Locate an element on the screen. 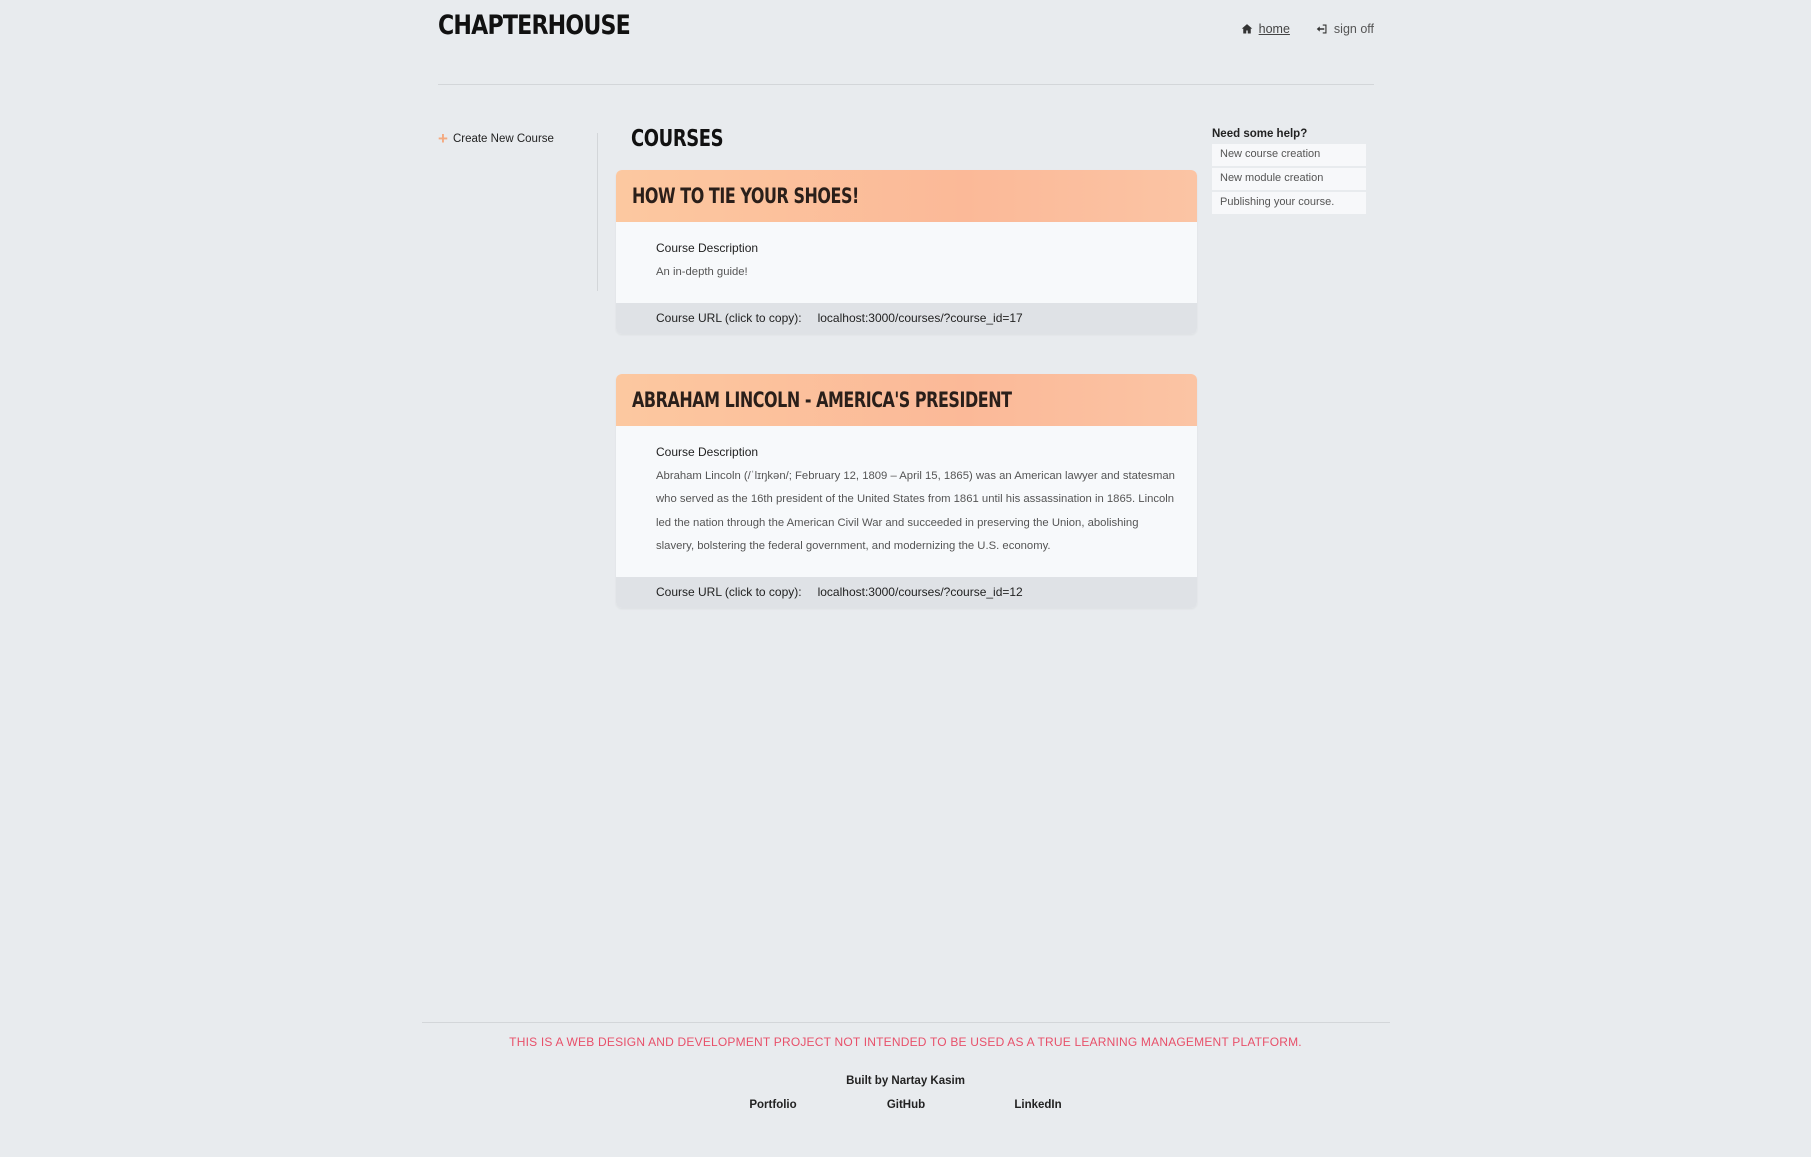 The image size is (1811, 1157). home-link: home is located at coordinates (1265, 29).